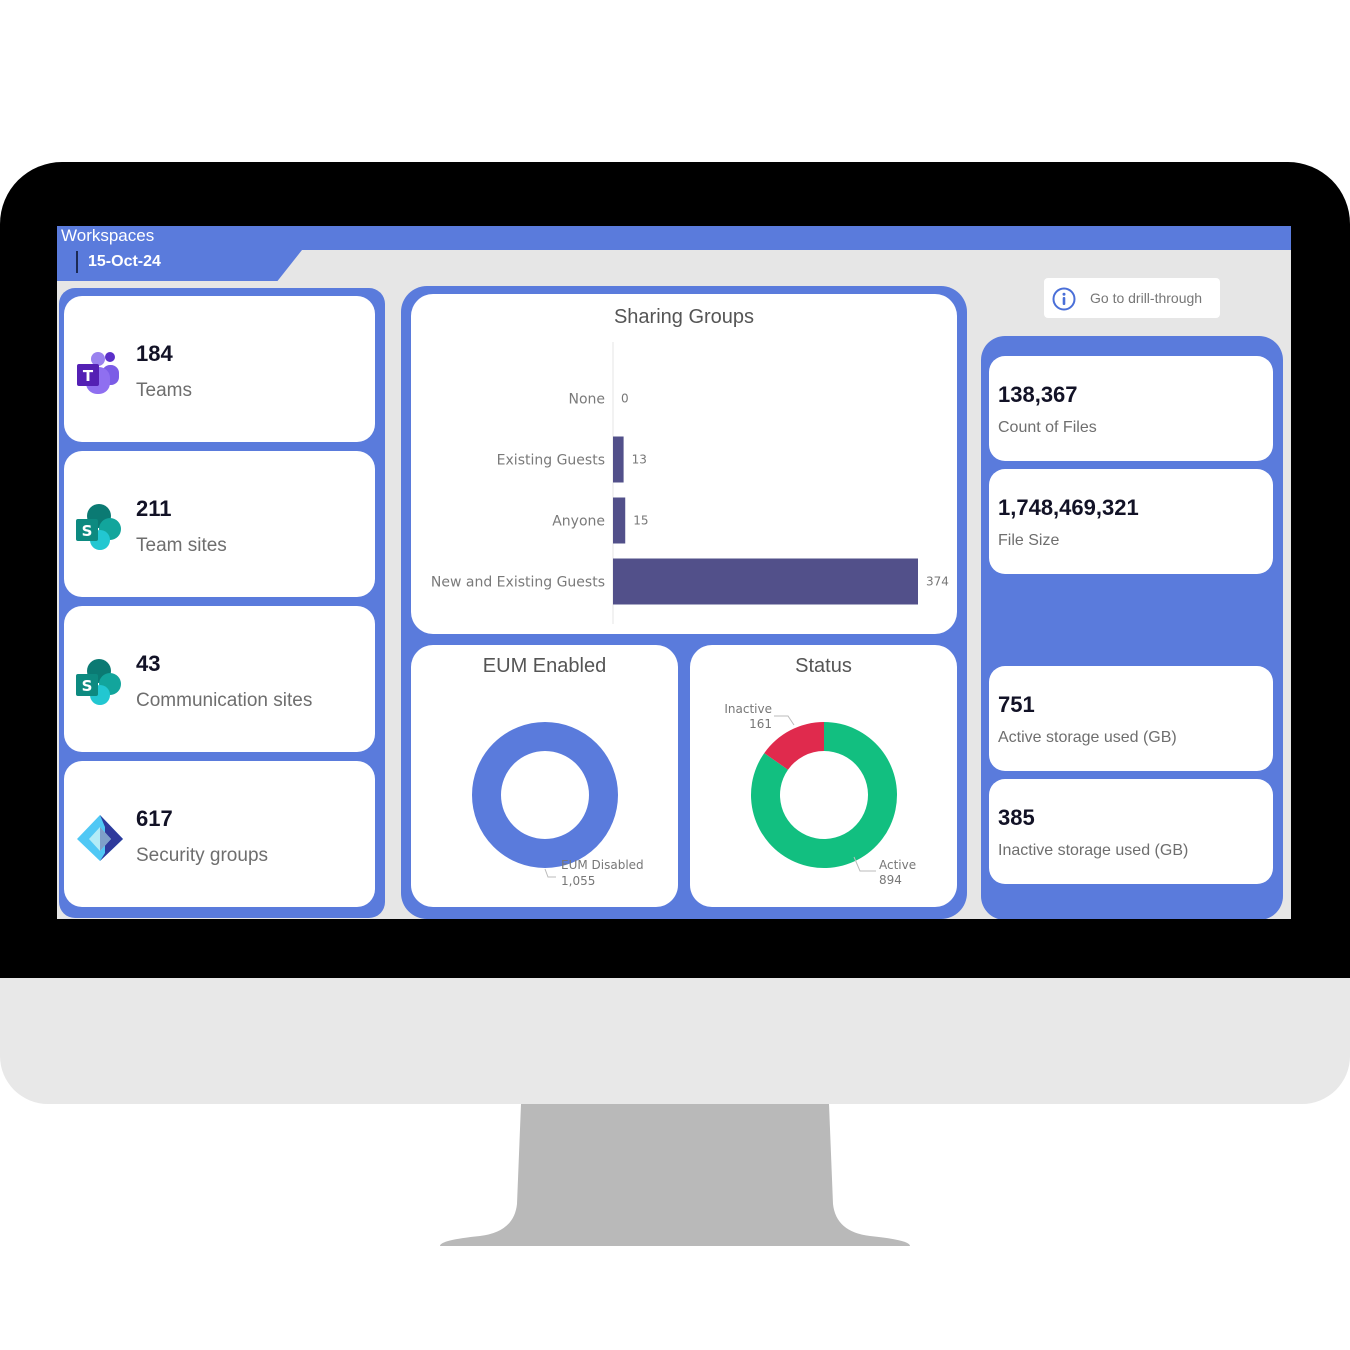 Image resolution: width=1350 pixels, height=1350 pixels. What do you see at coordinates (202, 855) in the screenshot?
I see `kpi-label: Security groups` at bounding box center [202, 855].